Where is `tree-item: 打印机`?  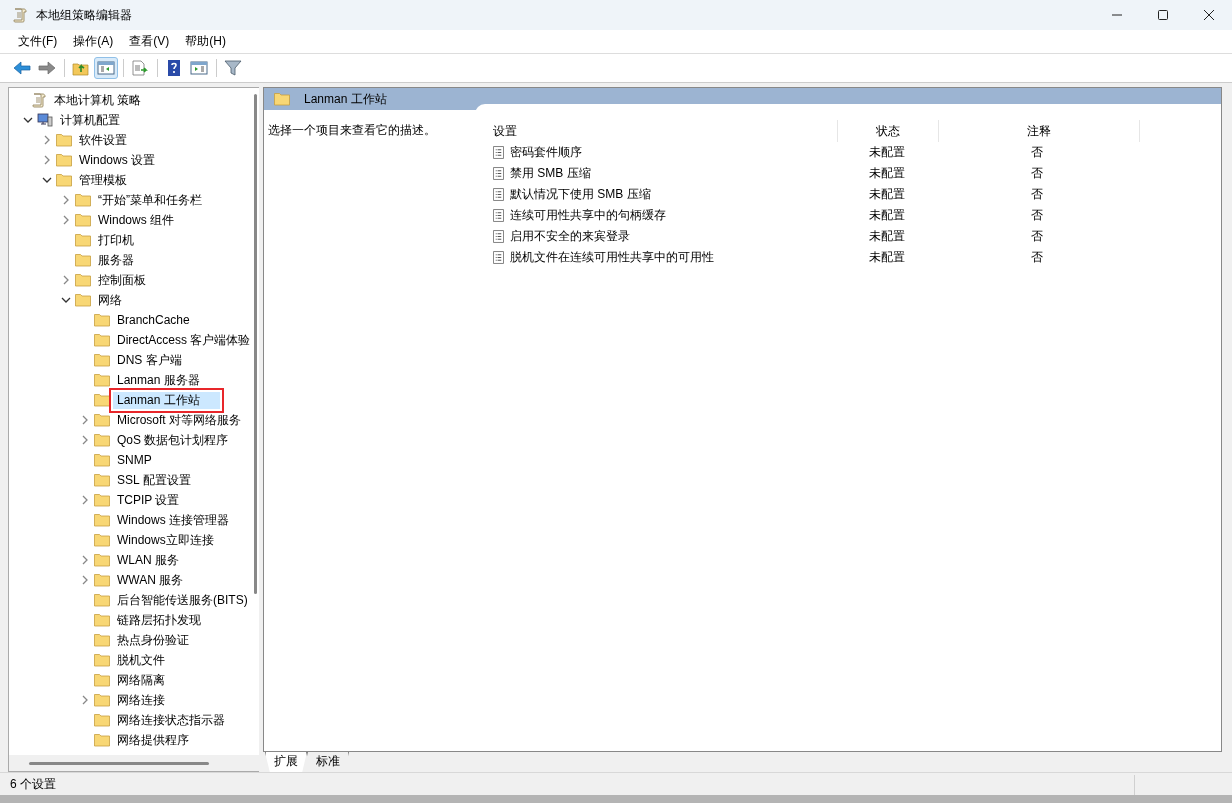
tree-item: 打印机 is located at coordinates (116, 240).